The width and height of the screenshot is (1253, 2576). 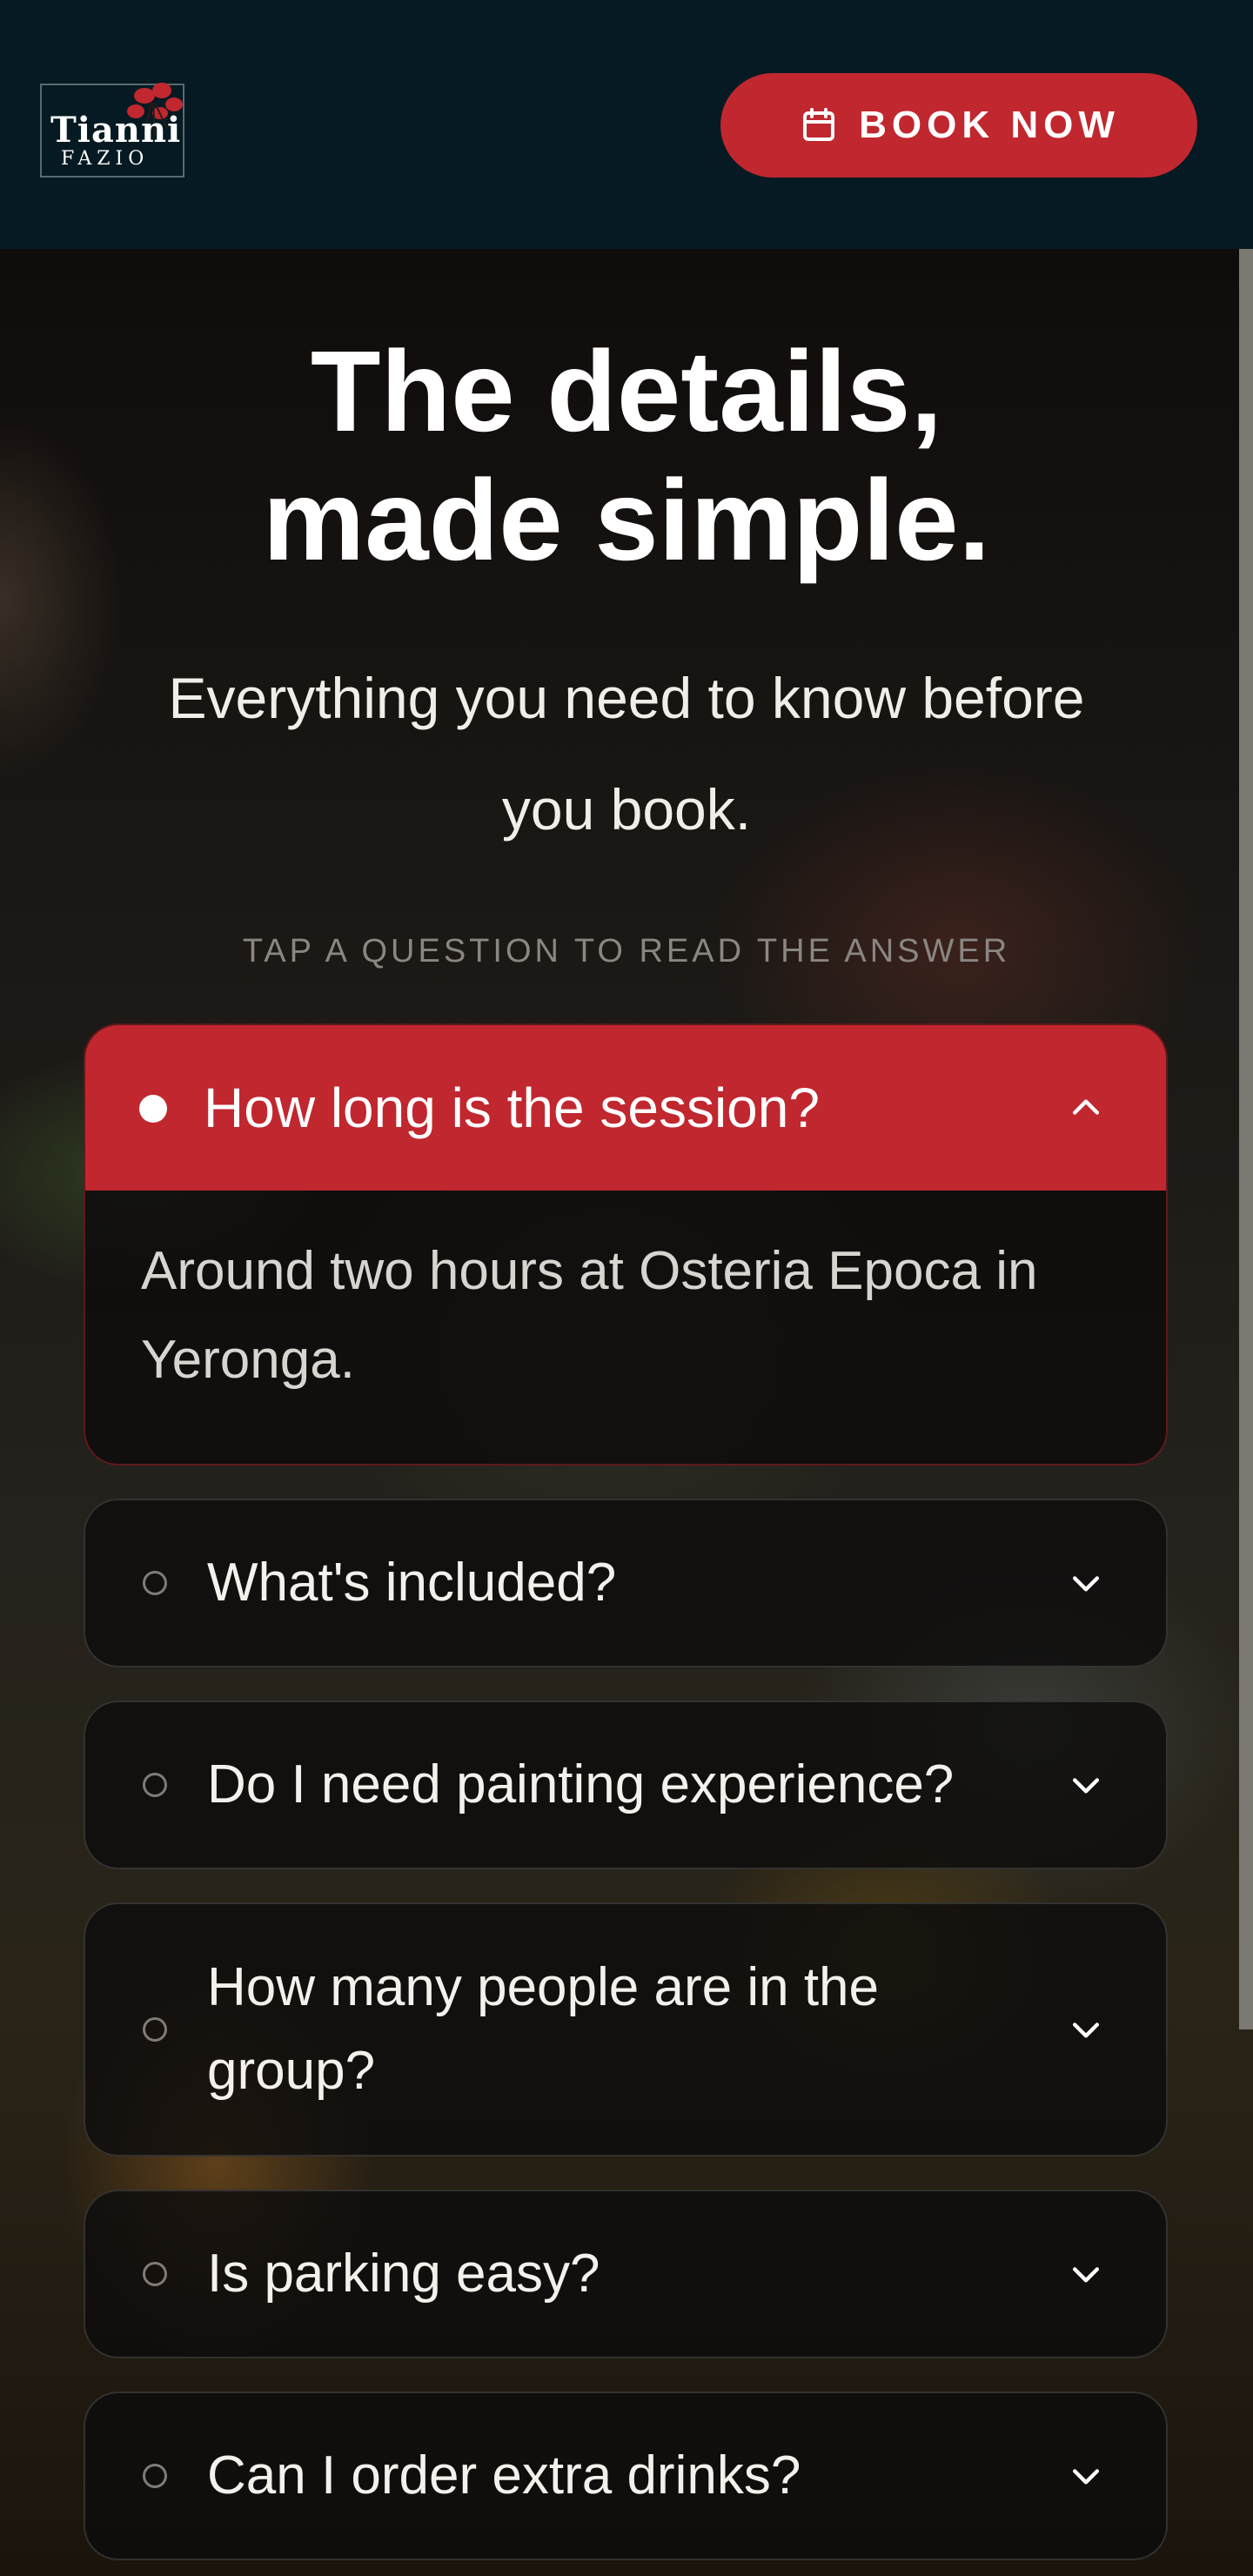 What do you see at coordinates (1246, 1139) in the screenshot?
I see `page-scrollbar` at bounding box center [1246, 1139].